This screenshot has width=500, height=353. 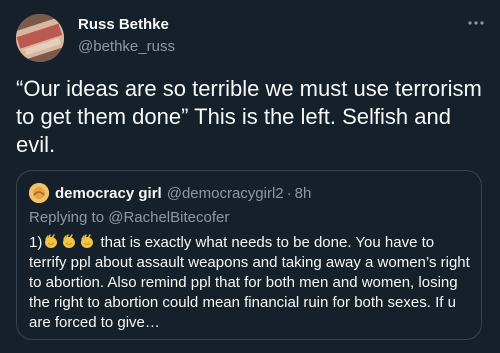 I want to click on quoted-timestamp: 8h, so click(x=303, y=193).